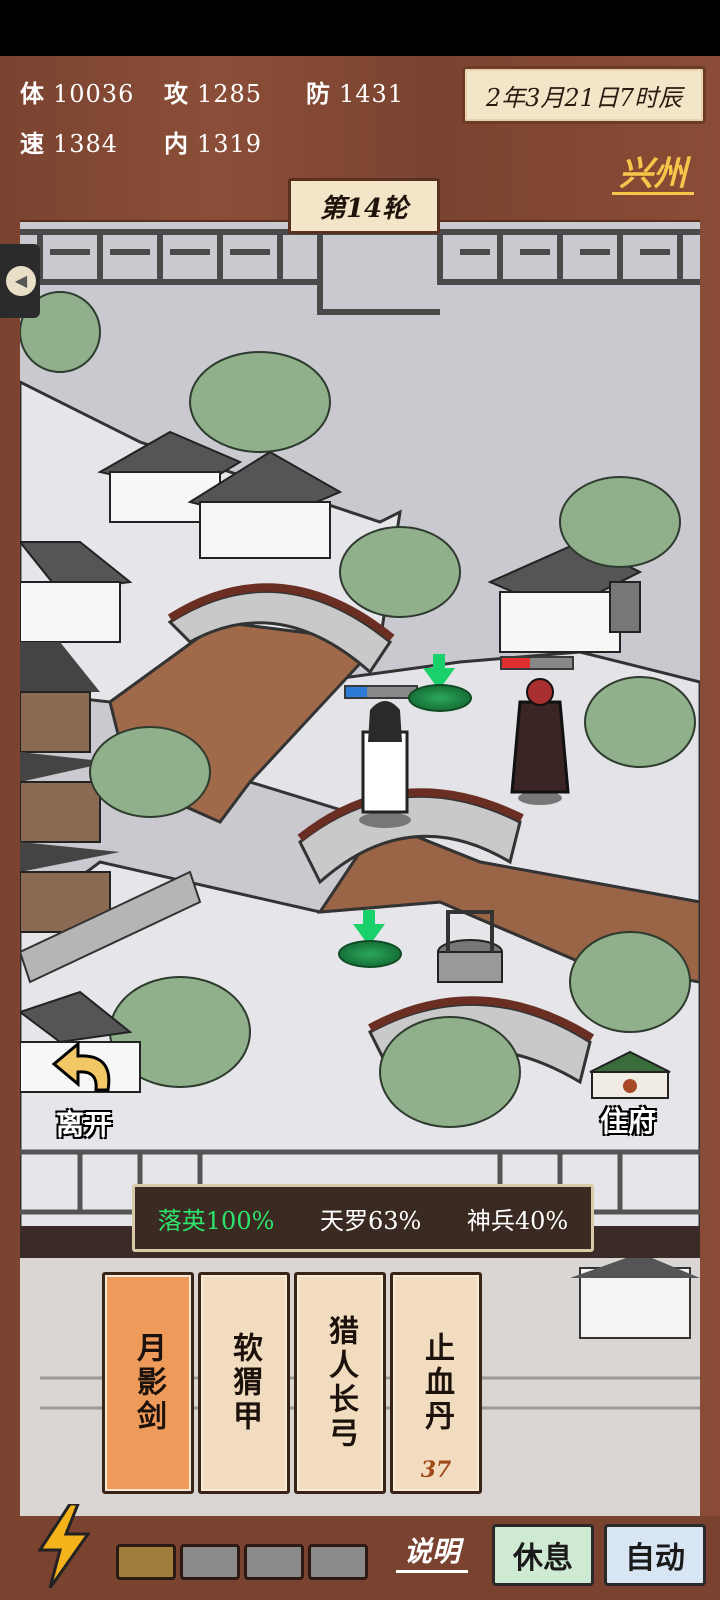 The height and width of the screenshot is (1600, 720). I want to click on side-panel-toggle: ◀, so click(20, 281).